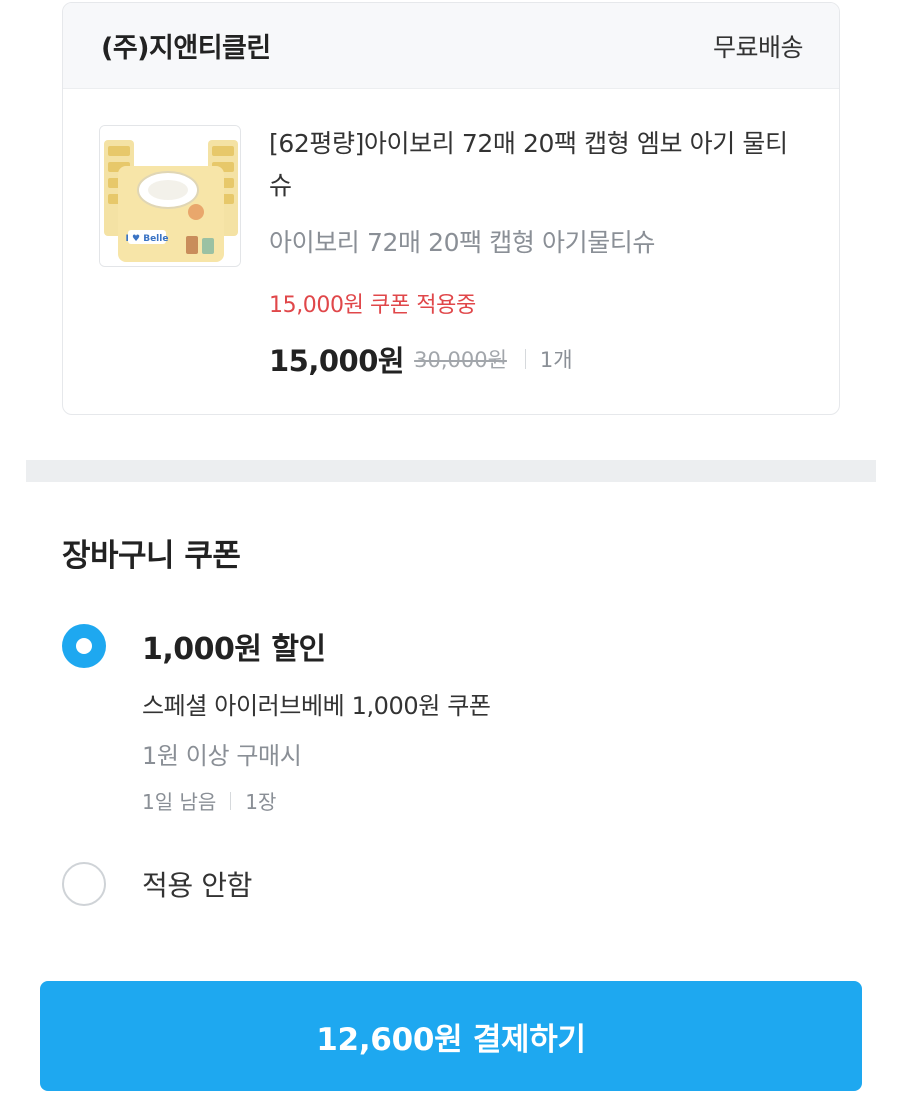  Describe the element at coordinates (451, 46) in the screenshot. I see `seller-header: (주)지앤티클린 무료배송` at that location.